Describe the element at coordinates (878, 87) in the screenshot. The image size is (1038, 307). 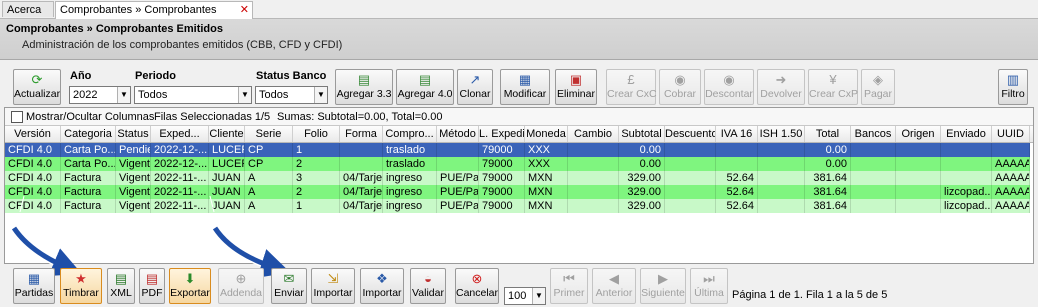
I see `pagar-button: ◈ Pagar` at that location.